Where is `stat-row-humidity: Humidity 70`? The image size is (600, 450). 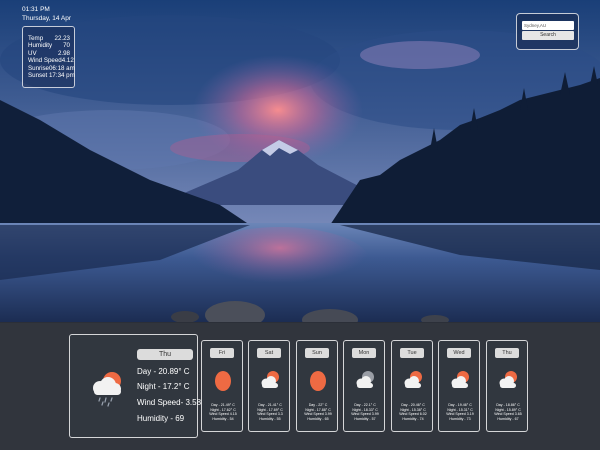 stat-row-humidity: Humidity 70 is located at coordinates (49, 45).